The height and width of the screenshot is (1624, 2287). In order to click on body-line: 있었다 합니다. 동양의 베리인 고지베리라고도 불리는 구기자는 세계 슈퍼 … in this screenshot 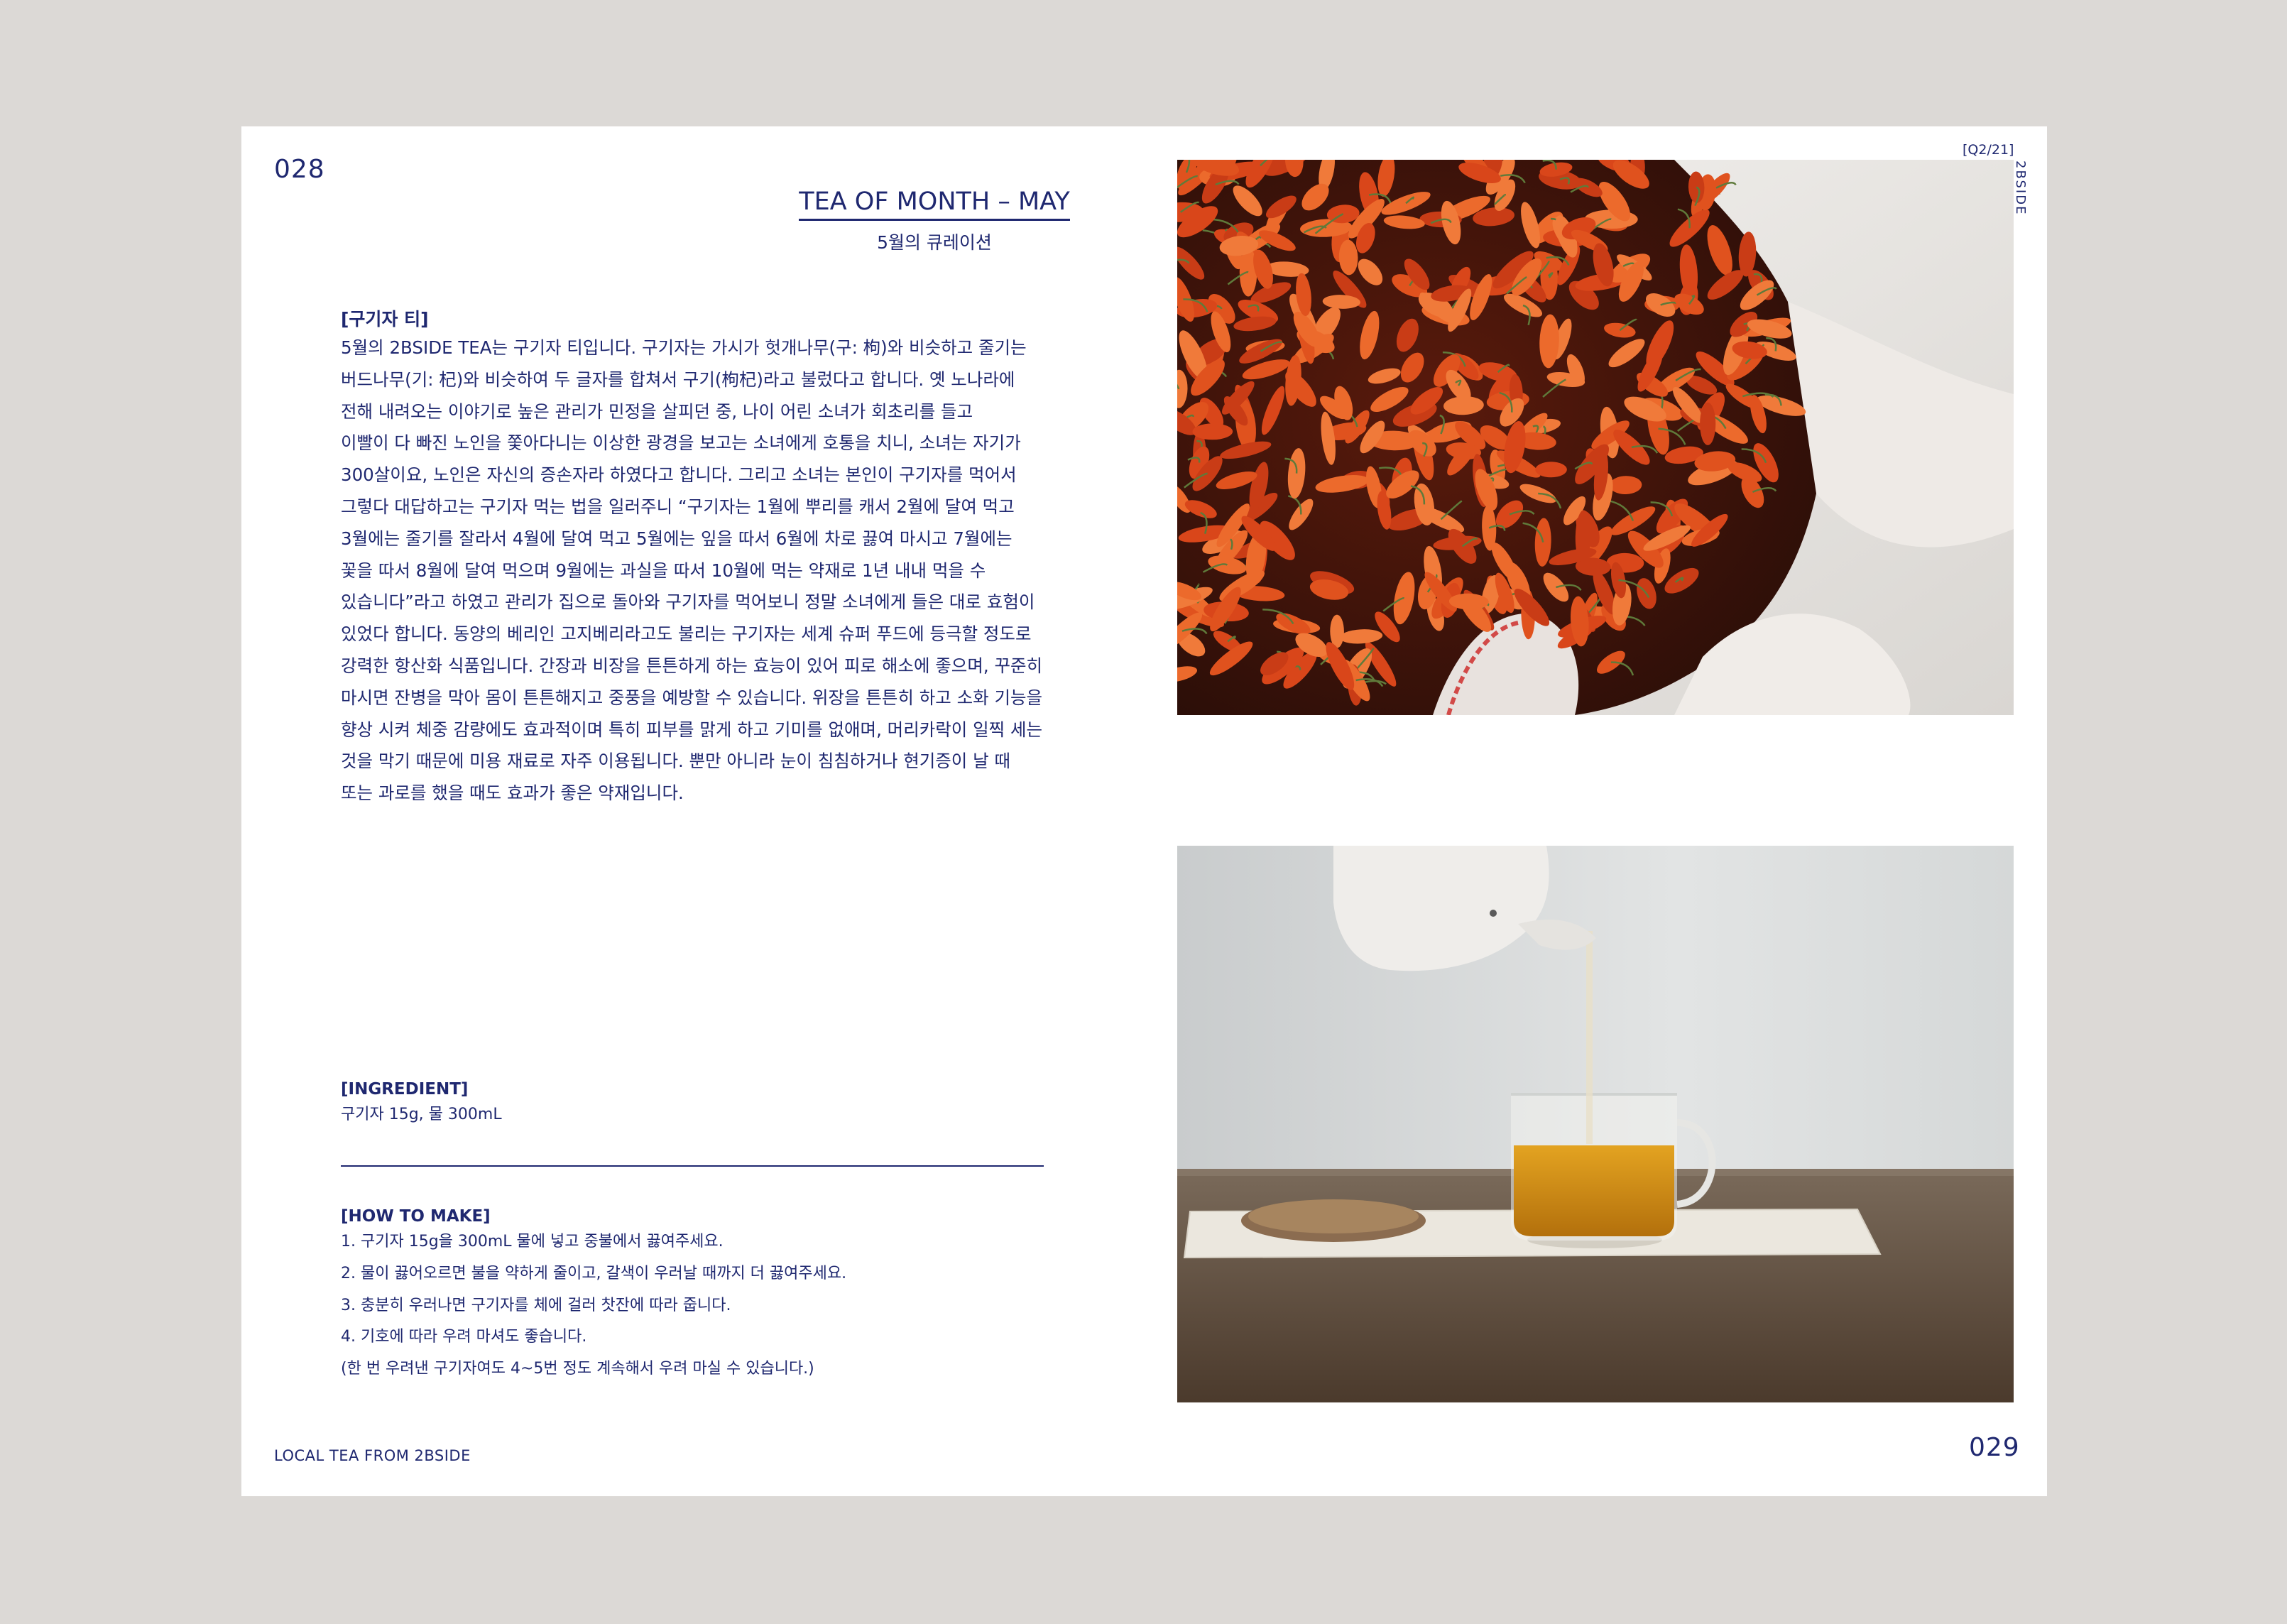, I will do `click(686, 634)`.